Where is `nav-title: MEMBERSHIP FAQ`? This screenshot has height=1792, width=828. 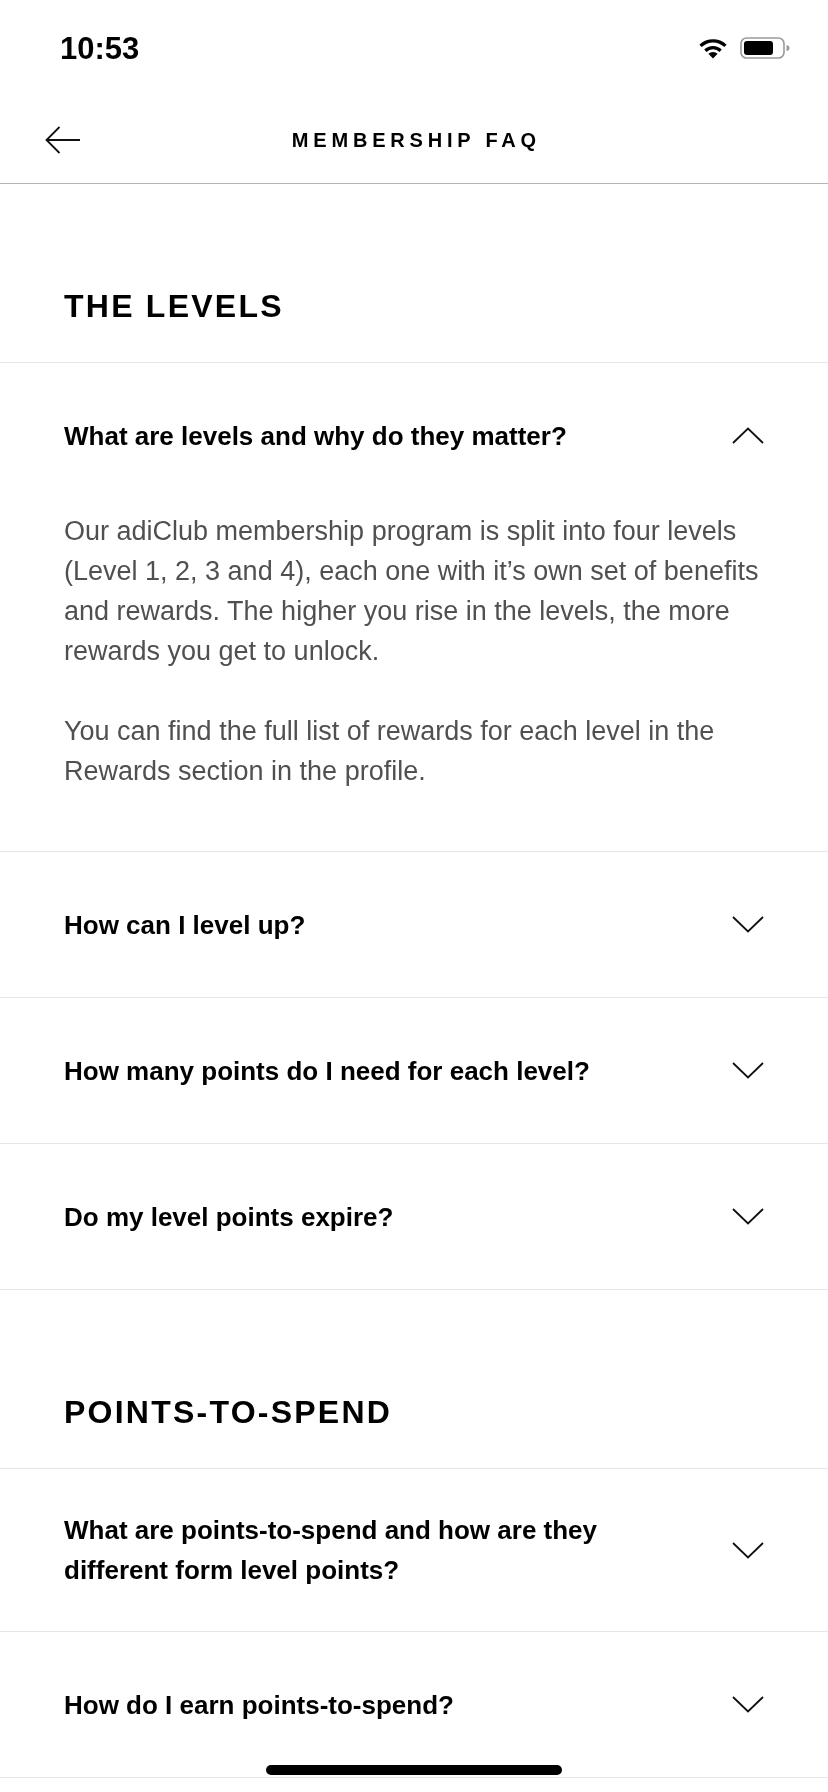
nav-title: MEMBERSHIP FAQ is located at coordinates (415, 139).